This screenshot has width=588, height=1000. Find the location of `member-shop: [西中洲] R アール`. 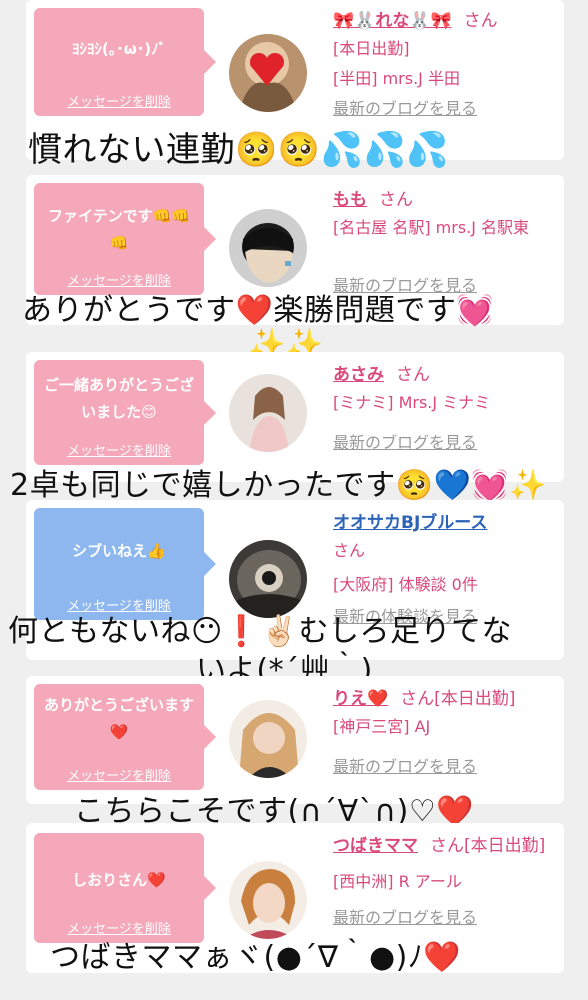

member-shop: [西中洲] R アール is located at coordinates (397, 881).